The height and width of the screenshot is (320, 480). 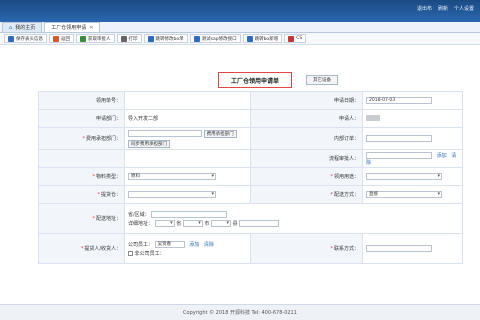 I want to click on region-input, so click(x=189, y=214).